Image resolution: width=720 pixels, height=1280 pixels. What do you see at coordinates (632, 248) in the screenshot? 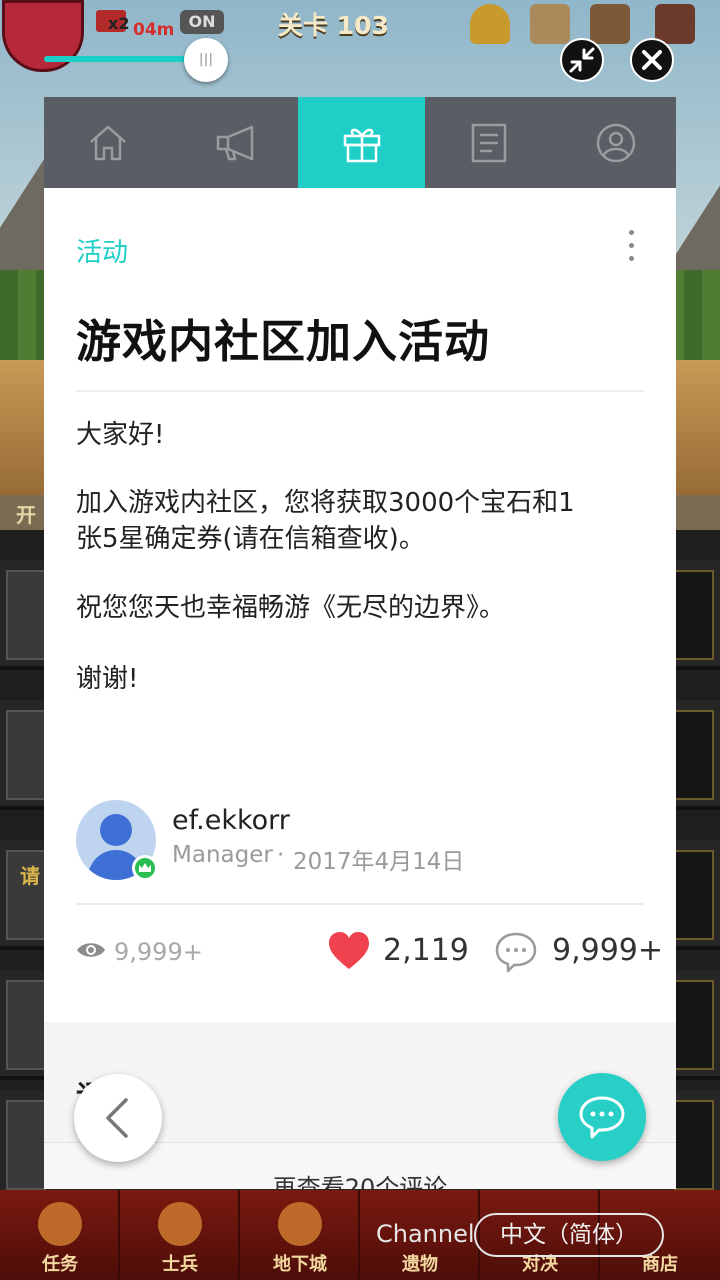
I see `more-options-icon` at bounding box center [632, 248].